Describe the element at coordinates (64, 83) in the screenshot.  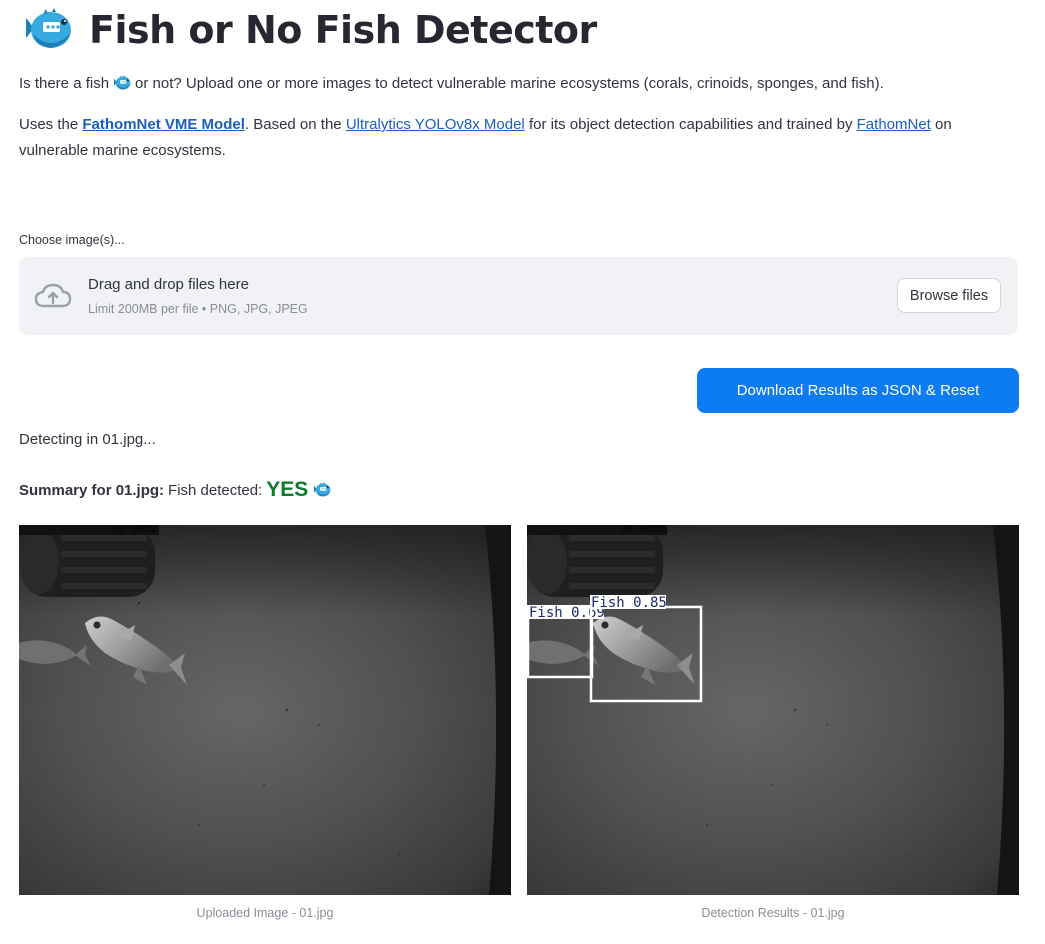
I see `intro-text-part1: Is there a fish` at that location.